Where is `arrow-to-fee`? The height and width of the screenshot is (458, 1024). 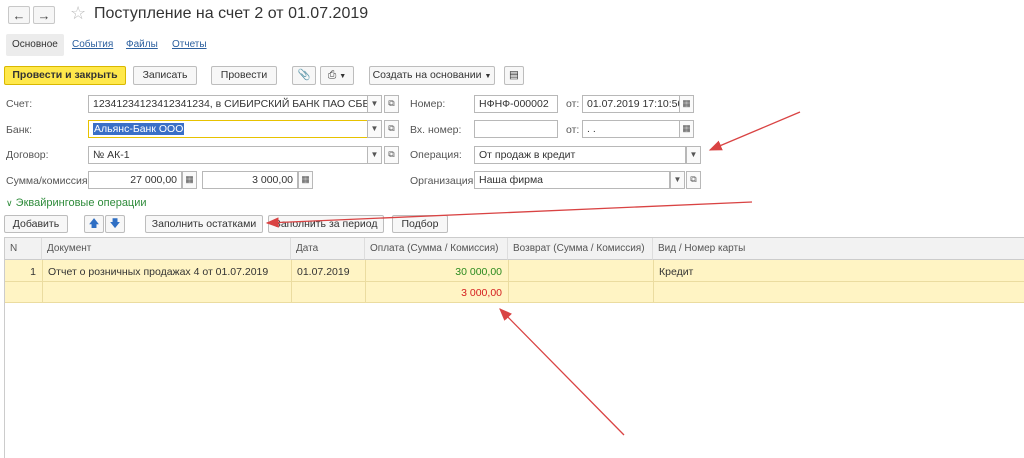 arrow-to-fee is located at coordinates (562, 372).